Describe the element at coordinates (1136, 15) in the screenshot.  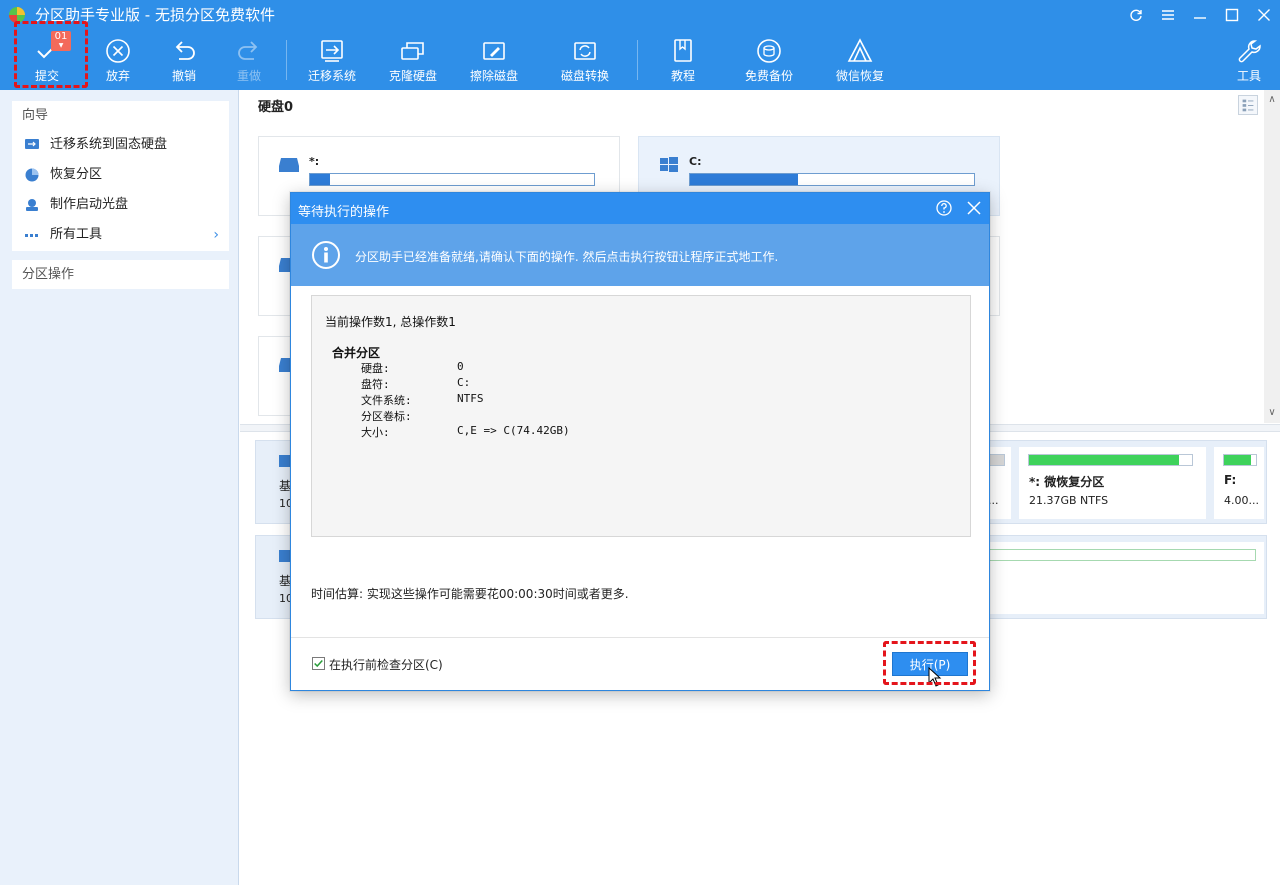
I see `refresh-icon` at that location.